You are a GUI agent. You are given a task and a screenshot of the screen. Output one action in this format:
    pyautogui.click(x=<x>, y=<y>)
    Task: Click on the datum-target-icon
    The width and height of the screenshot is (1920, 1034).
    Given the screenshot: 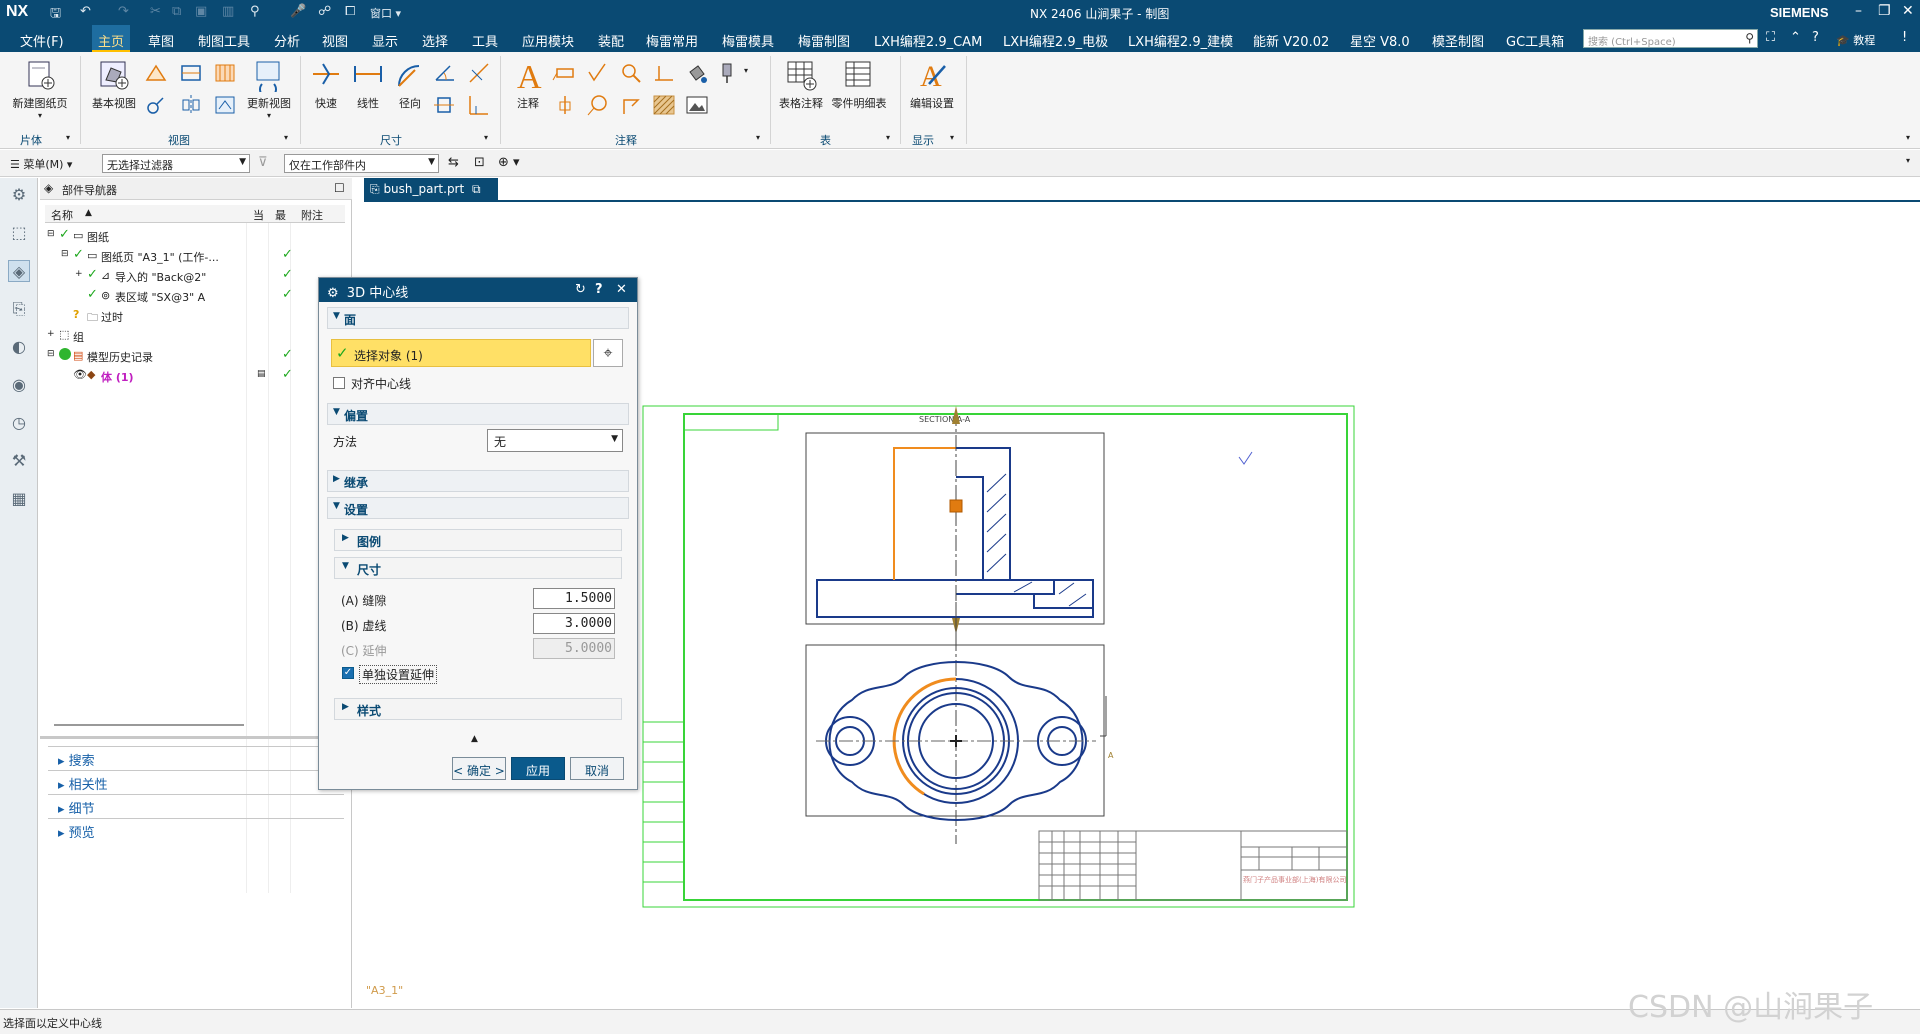 What is the action you would take?
    pyautogui.click(x=565, y=105)
    